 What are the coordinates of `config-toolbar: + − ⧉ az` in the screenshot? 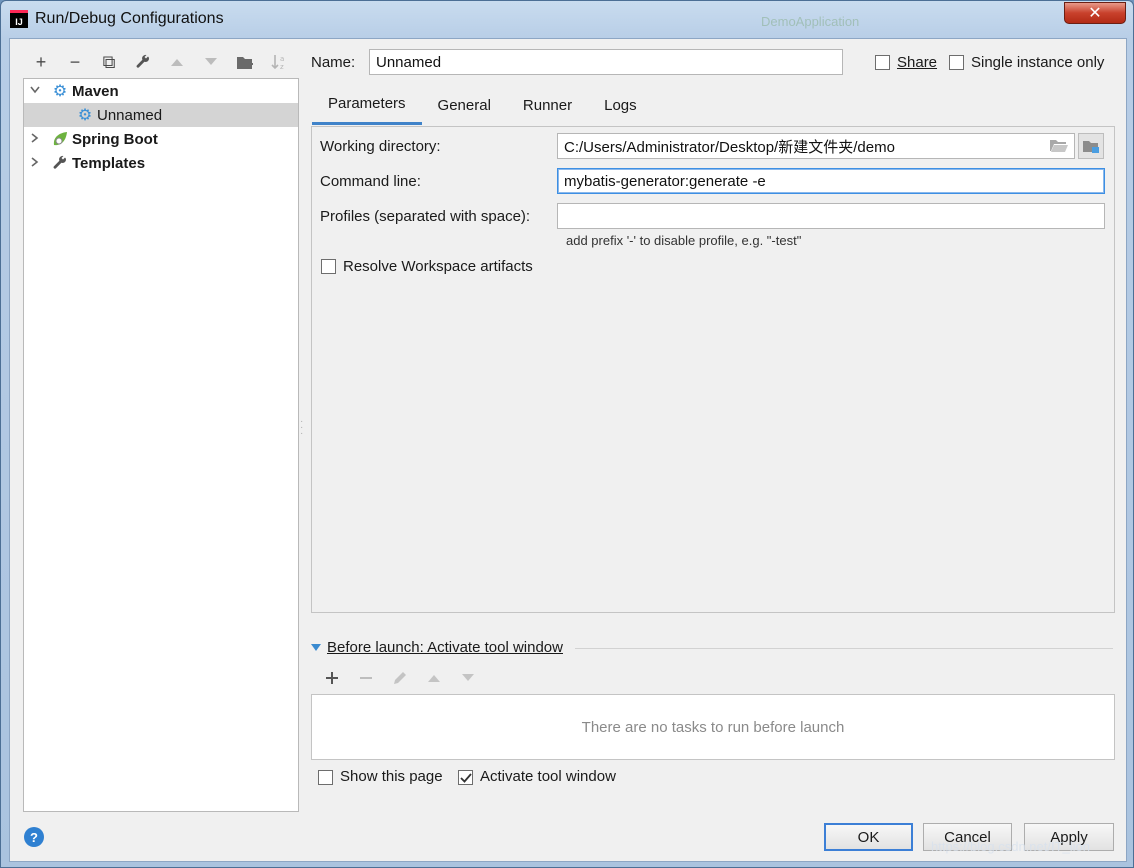 It's located at (160, 62).